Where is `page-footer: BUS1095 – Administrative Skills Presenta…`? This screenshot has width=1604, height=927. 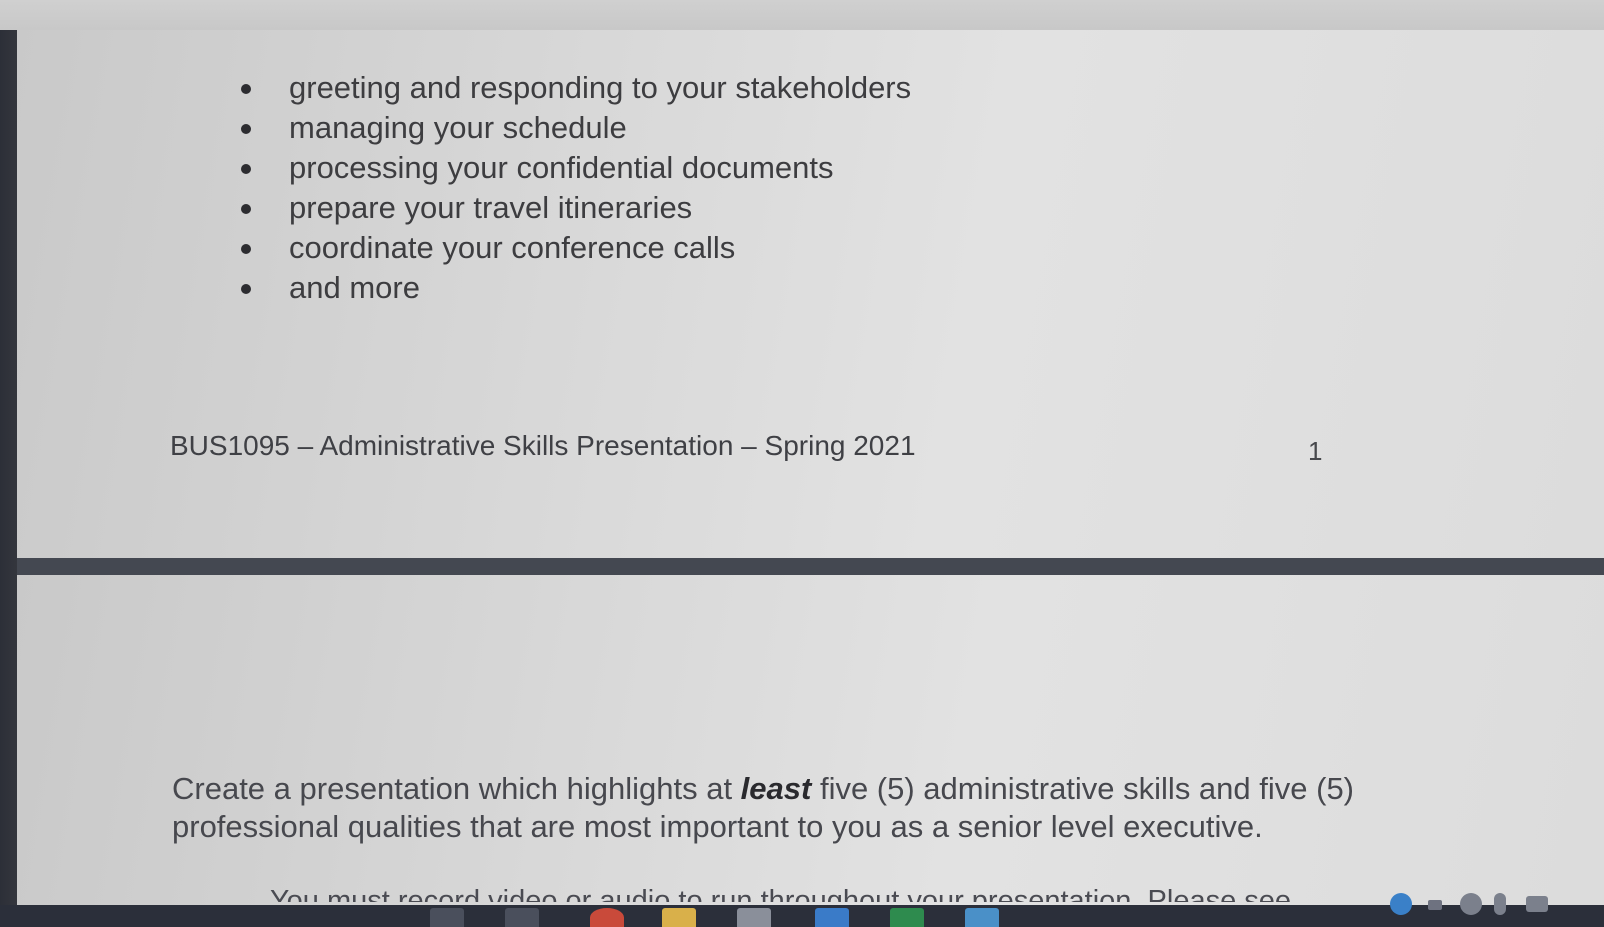 page-footer: BUS1095 – Administrative Skills Presenta… is located at coordinates (543, 445).